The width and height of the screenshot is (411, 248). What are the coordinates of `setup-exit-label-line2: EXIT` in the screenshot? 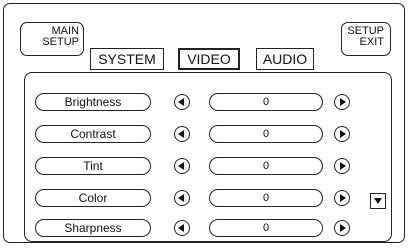 It's located at (371, 42).